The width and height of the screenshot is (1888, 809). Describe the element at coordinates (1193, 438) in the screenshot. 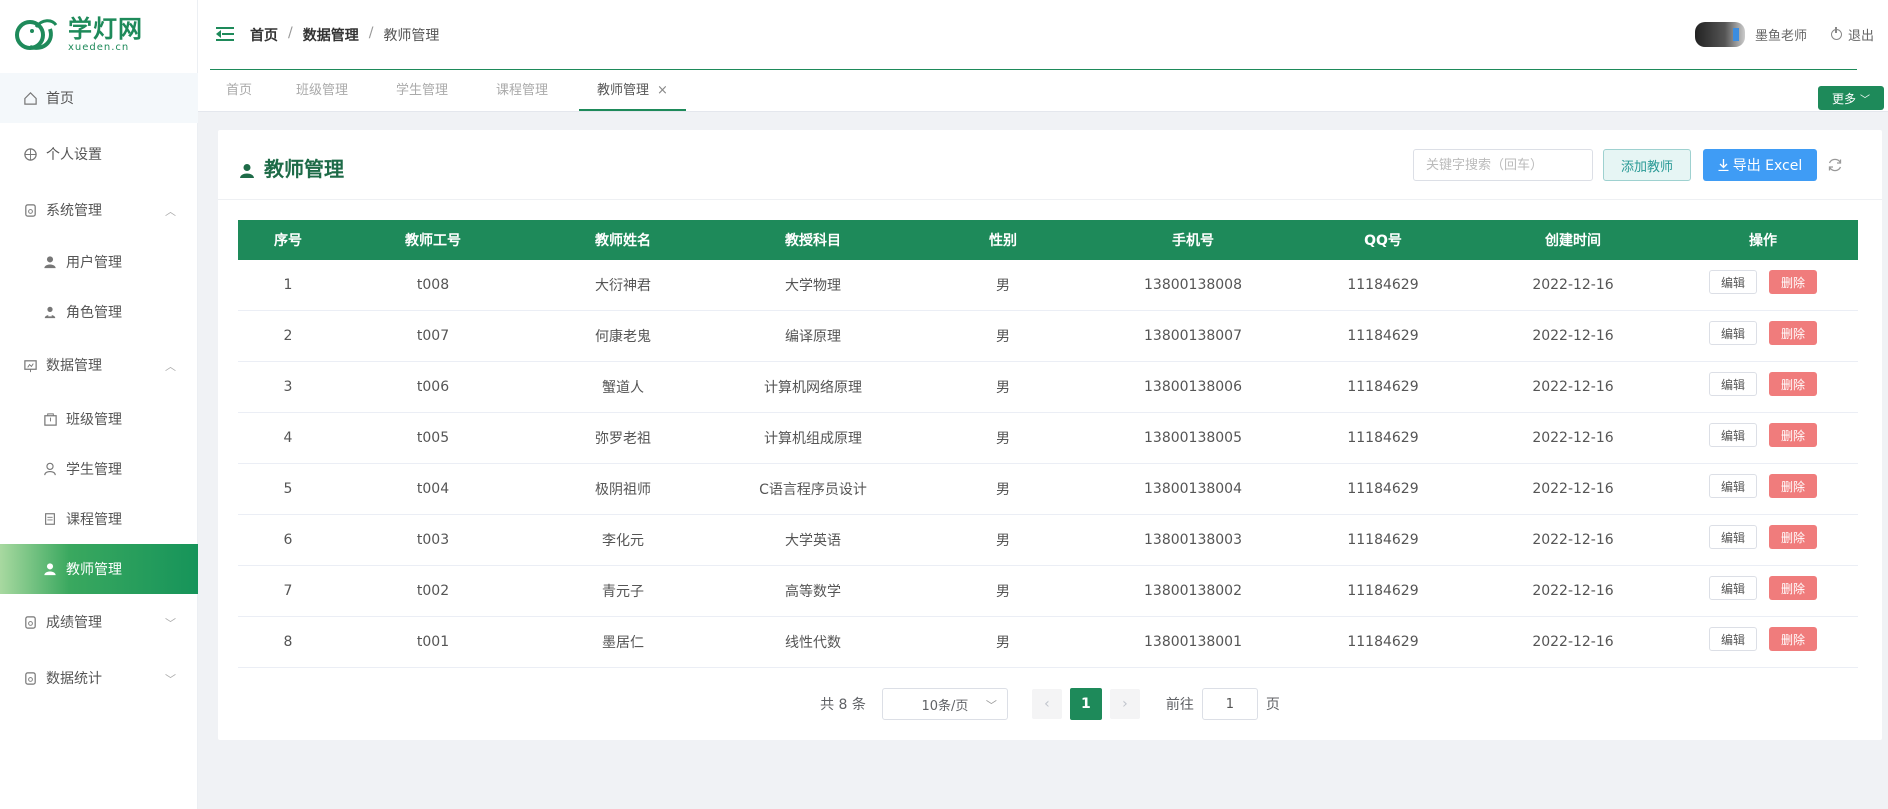

I see `cell-phone: 13800138005` at that location.